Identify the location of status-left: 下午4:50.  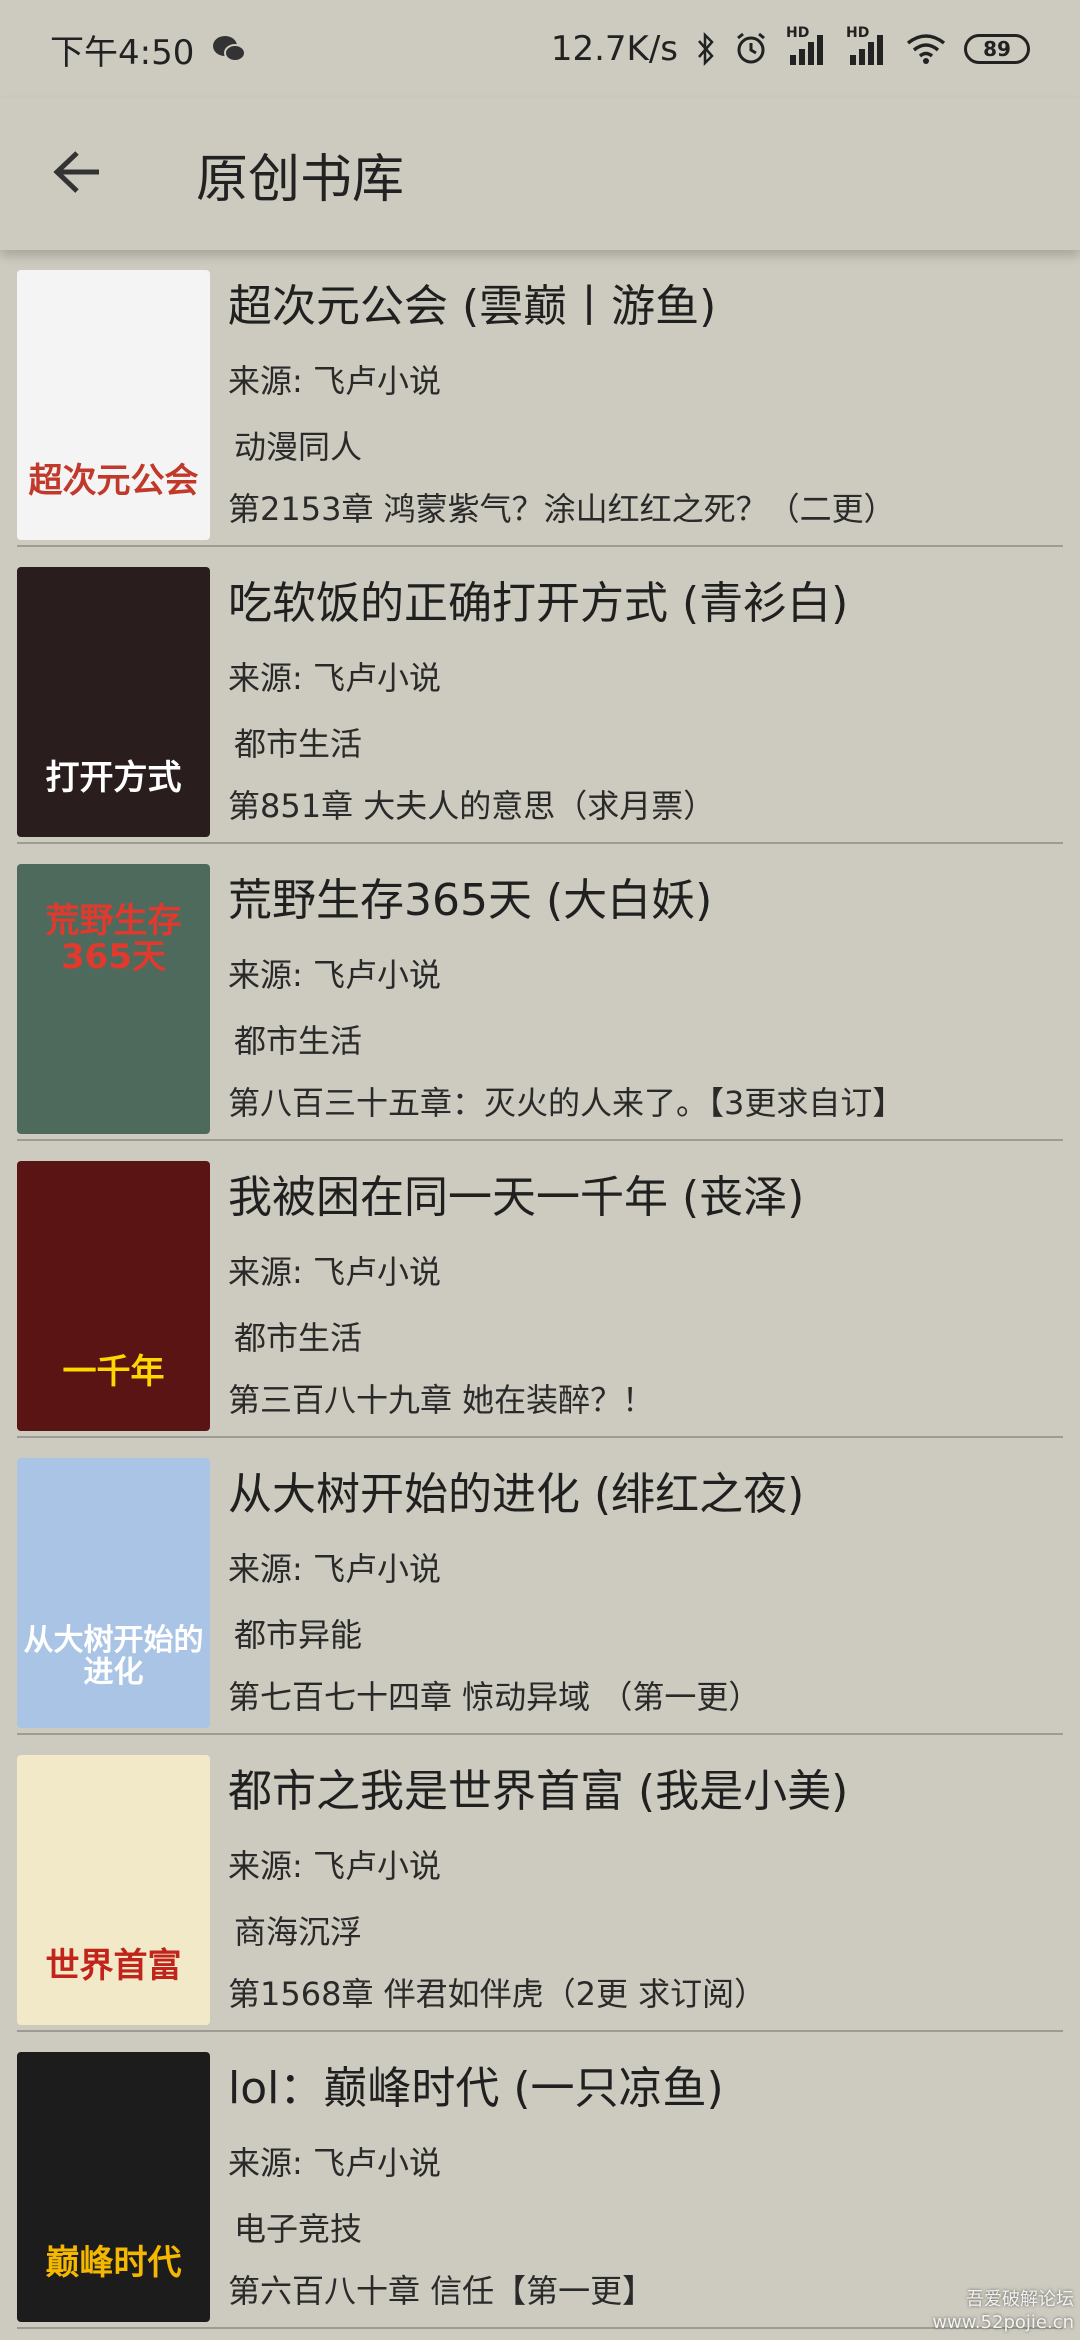
(148, 49).